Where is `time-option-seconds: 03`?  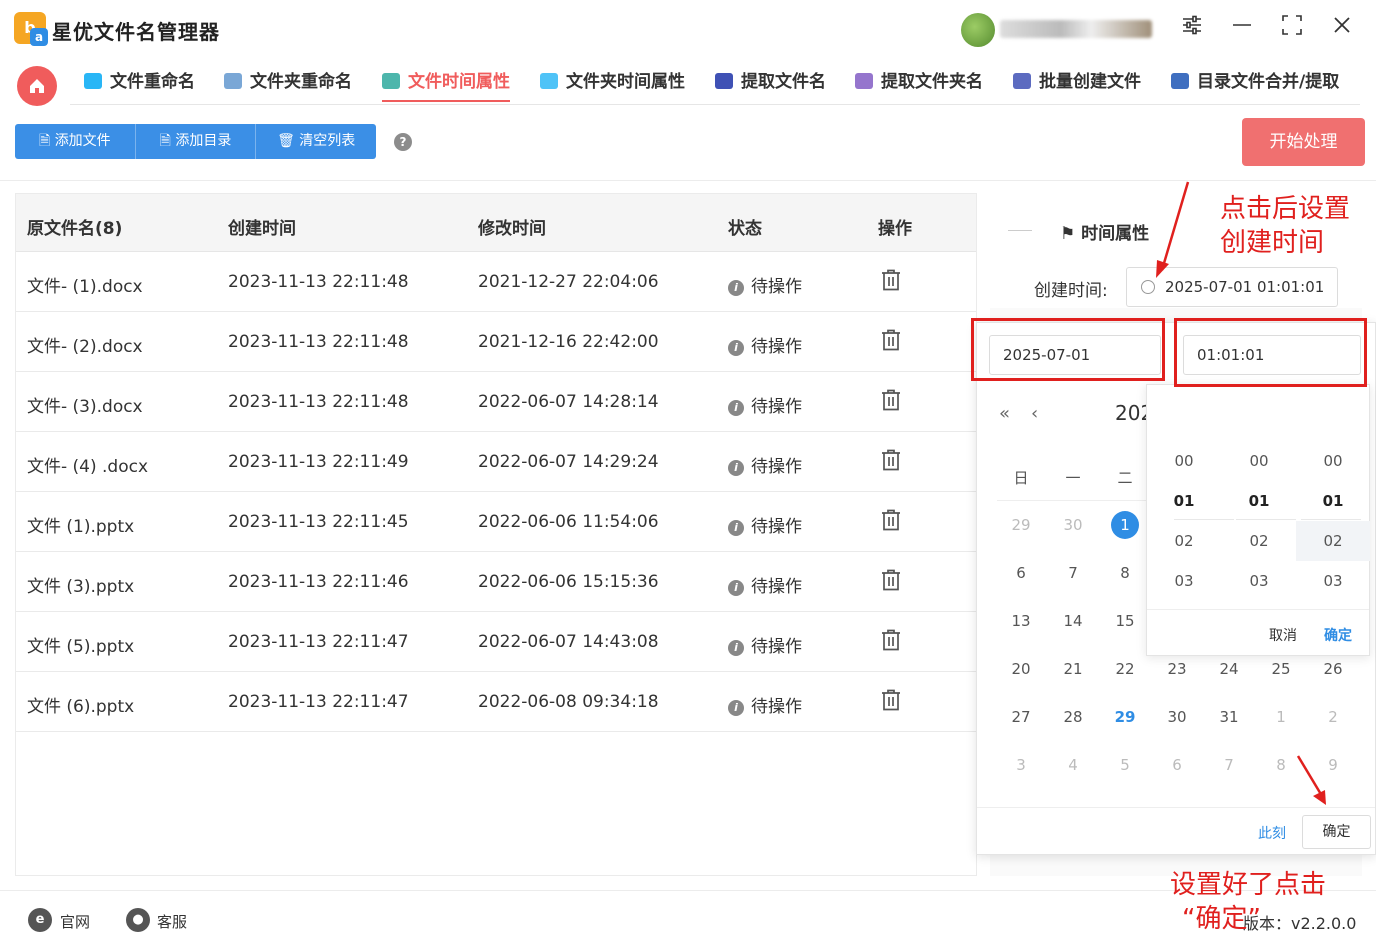 time-option-seconds: 03 is located at coordinates (1333, 581).